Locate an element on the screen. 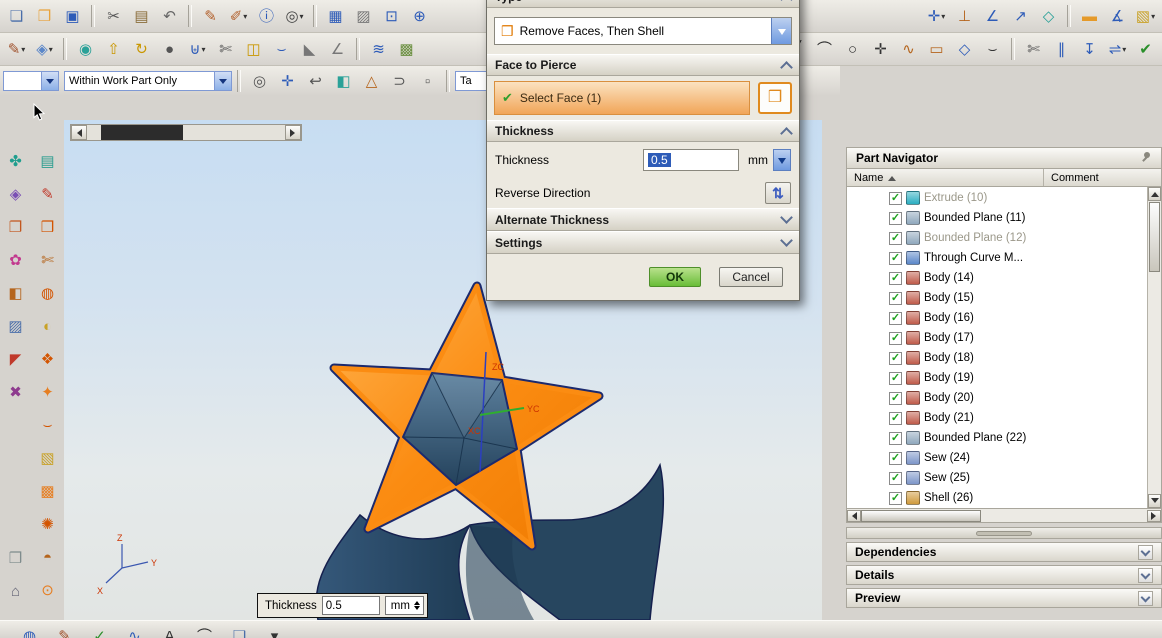  shell-icon: ◫ is located at coordinates (253, 49).